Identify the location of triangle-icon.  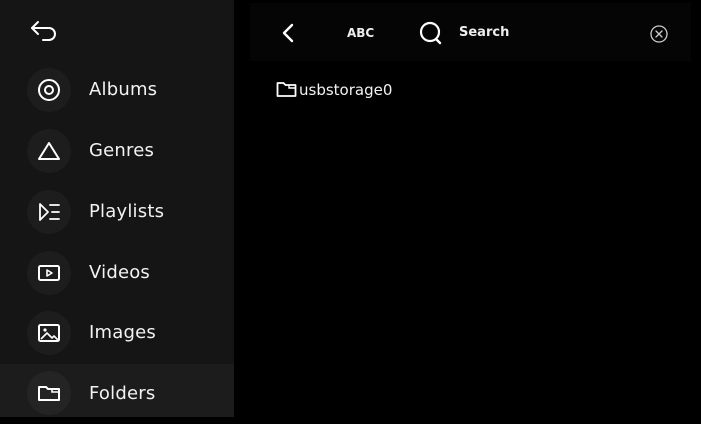
(49, 151).